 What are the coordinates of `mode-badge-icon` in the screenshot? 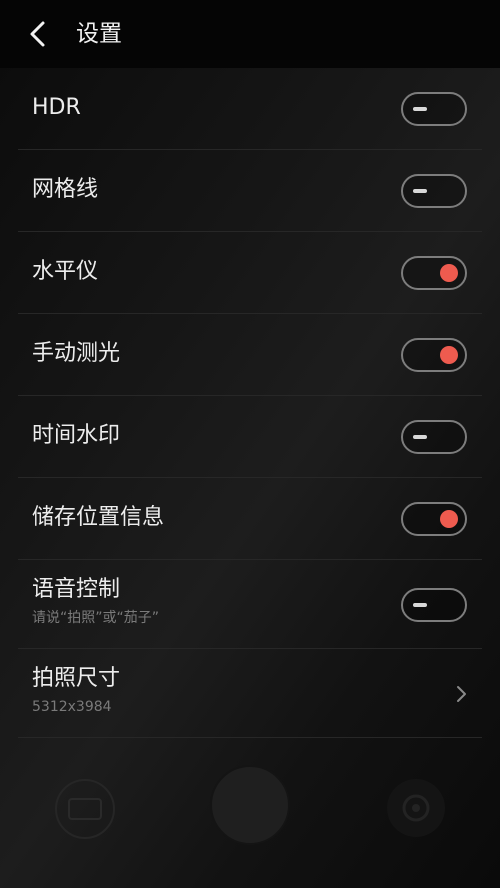 It's located at (85, 809).